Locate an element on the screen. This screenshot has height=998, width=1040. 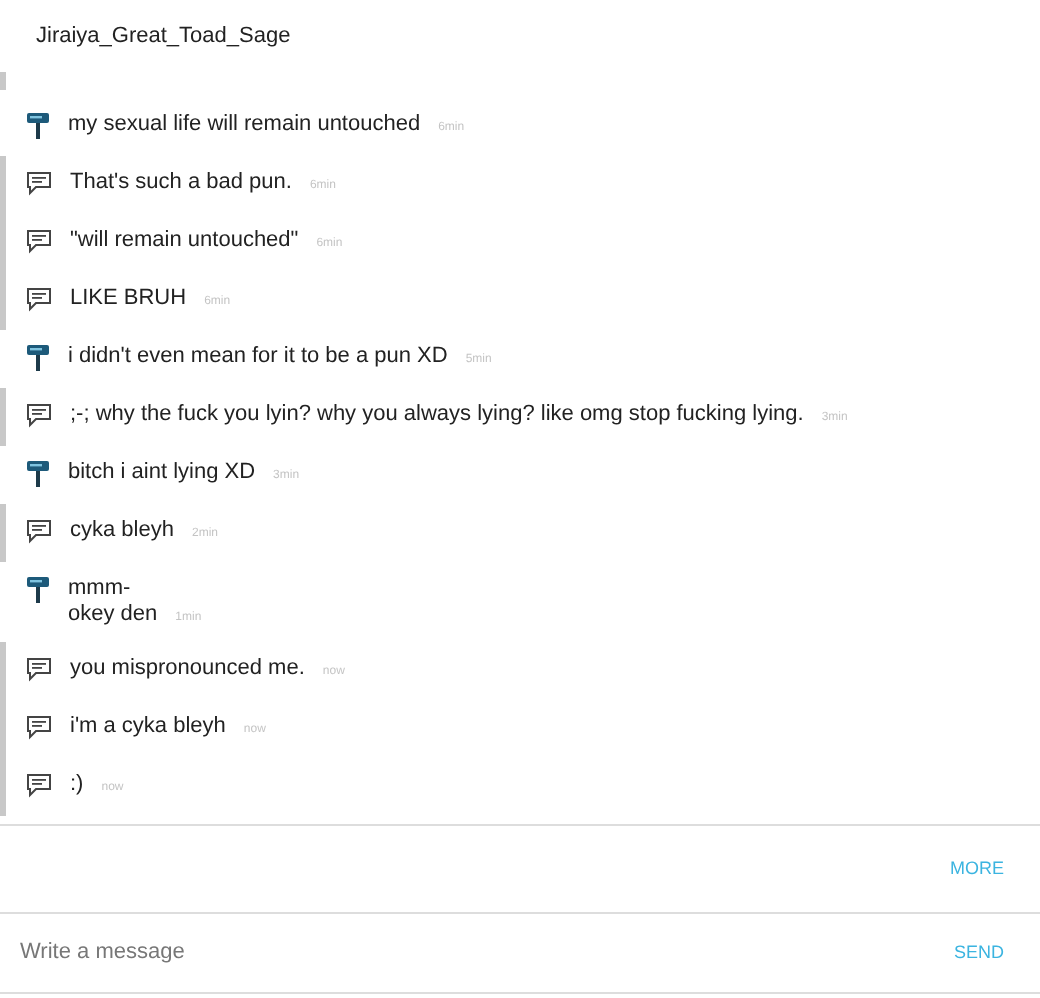
message-text: my sexual life will remain untouched is located at coordinates (244, 125).